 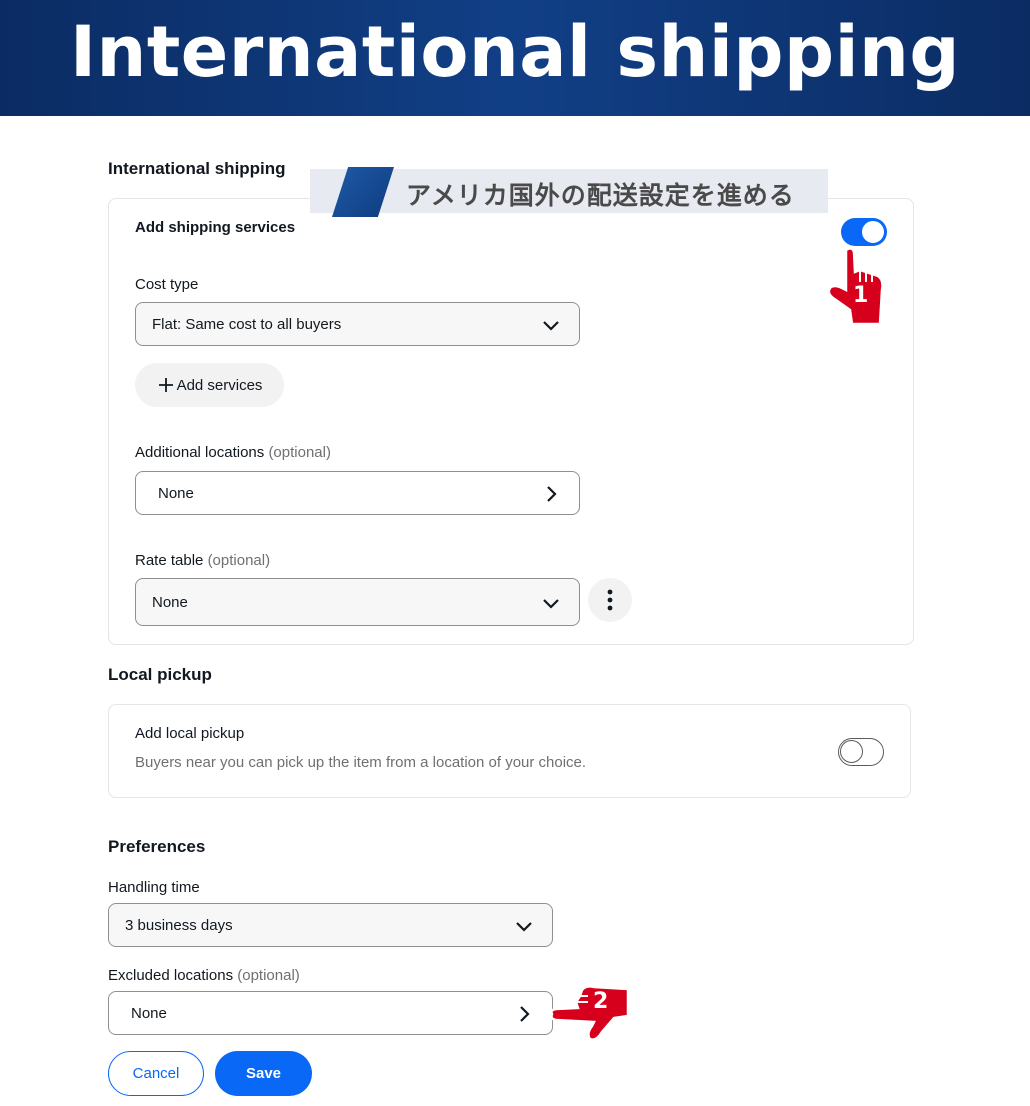 What do you see at coordinates (165, 385) in the screenshot?
I see `plus-icon` at bounding box center [165, 385].